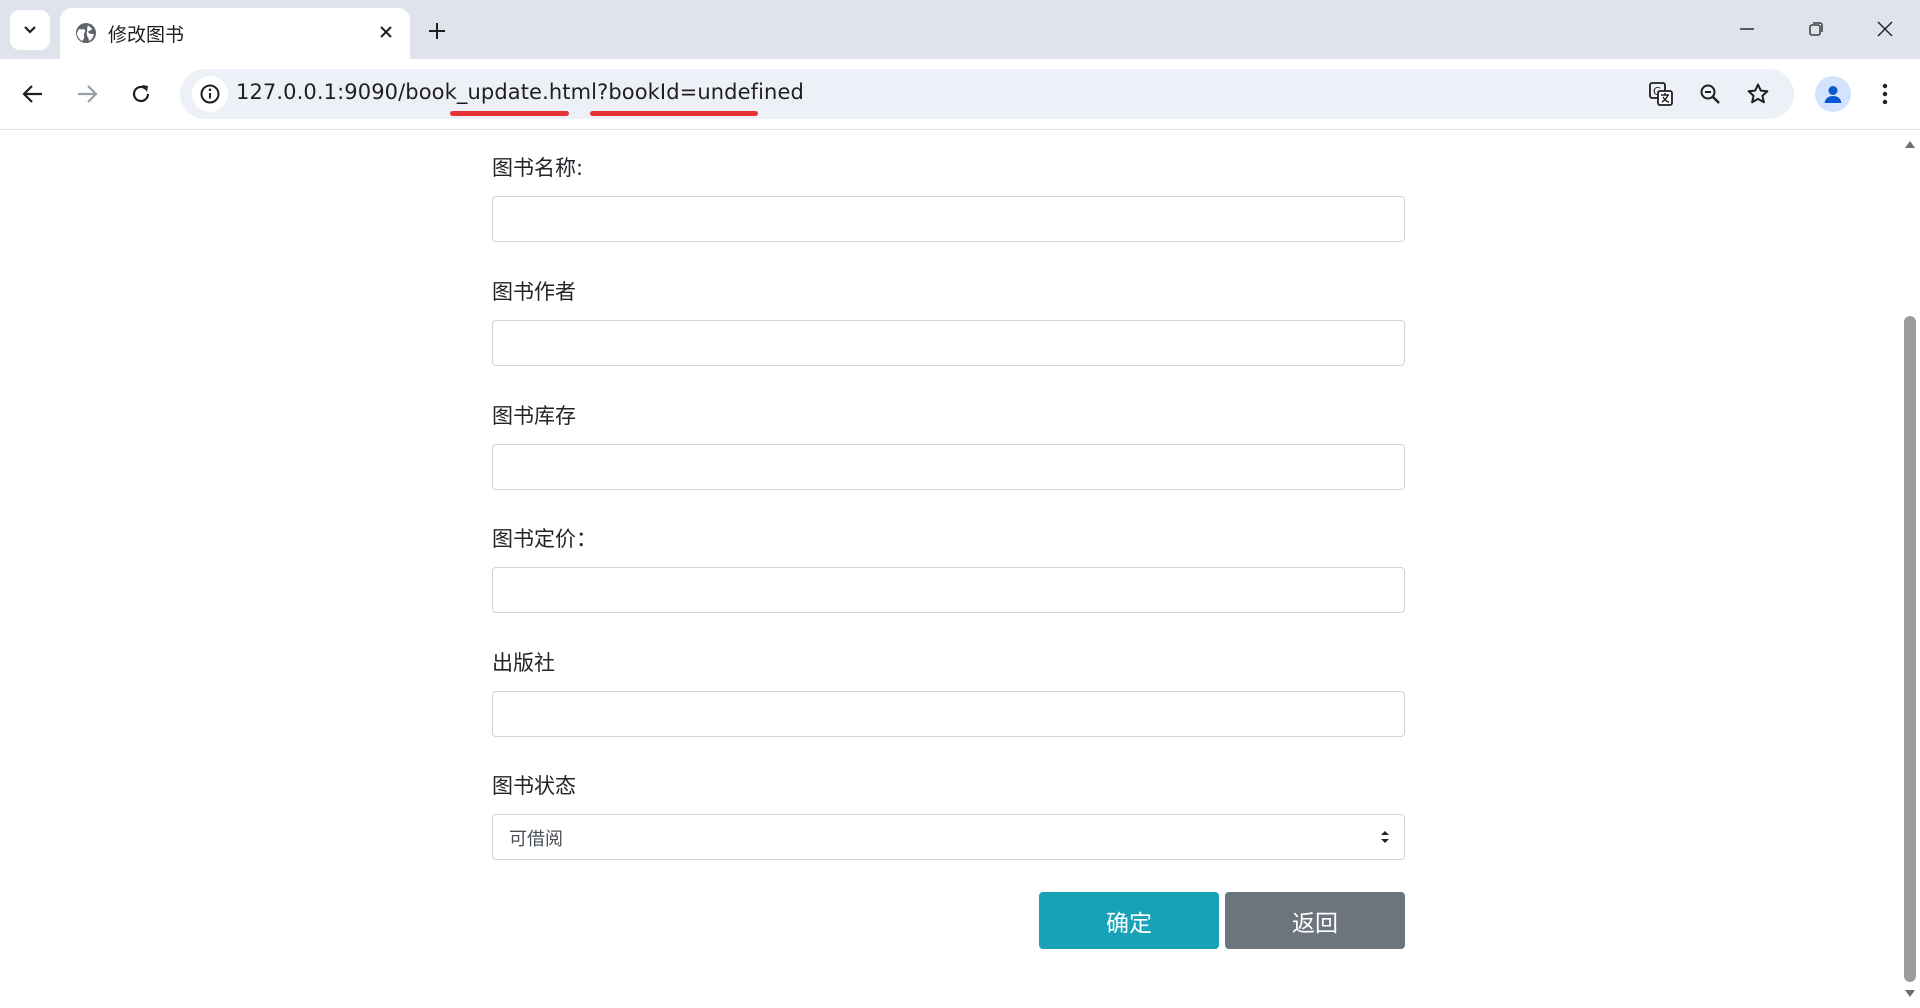  What do you see at coordinates (948, 837) in the screenshot?
I see `book-status-select: 可借阅` at bounding box center [948, 837].